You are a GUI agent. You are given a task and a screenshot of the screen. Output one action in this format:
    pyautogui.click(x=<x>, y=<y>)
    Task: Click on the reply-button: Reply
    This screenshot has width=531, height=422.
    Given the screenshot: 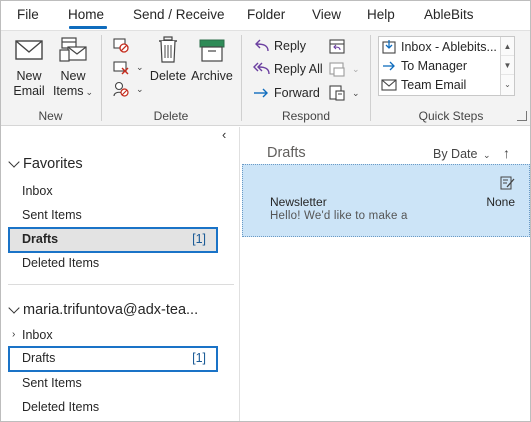 What is the action you would take?
    pyautogui.click(x=279, y=46)
    